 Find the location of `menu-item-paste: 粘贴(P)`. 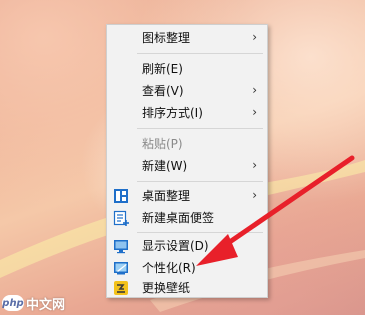

menu-item-paste: 粘贴(P) is located at coordinates (187, 144).